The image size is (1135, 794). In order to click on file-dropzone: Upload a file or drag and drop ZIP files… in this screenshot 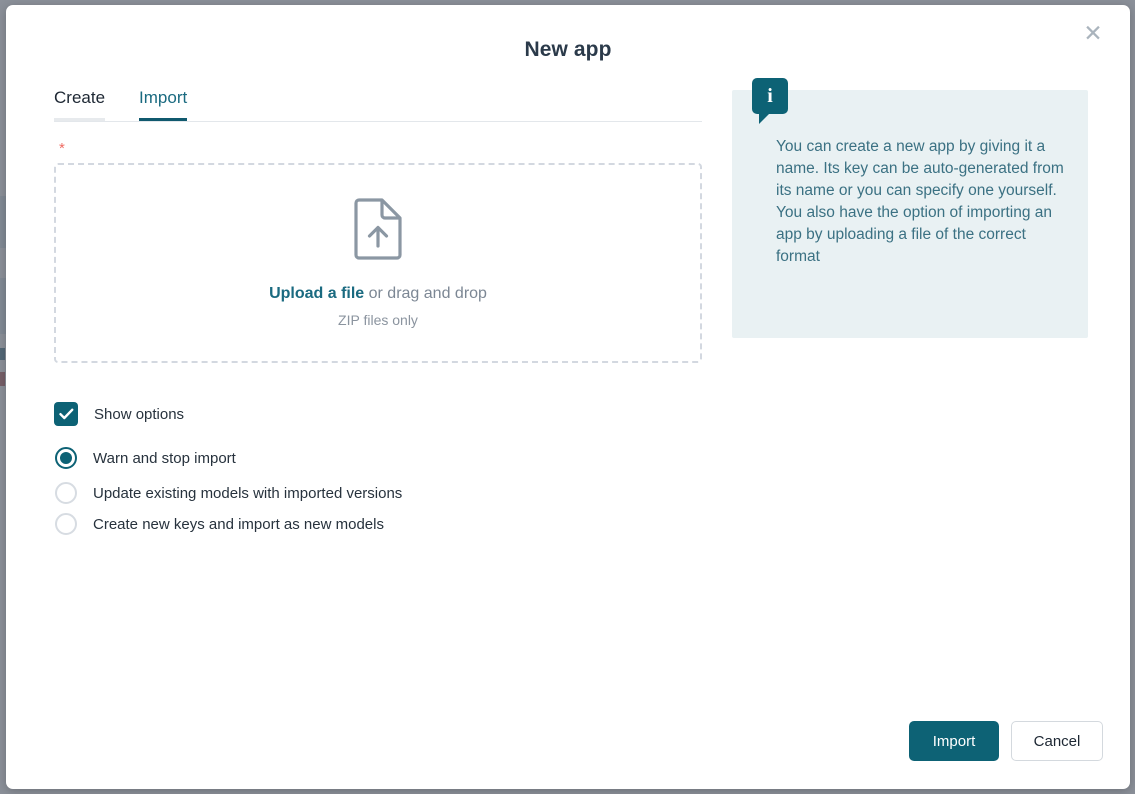, I will do `click(378, 263)`.